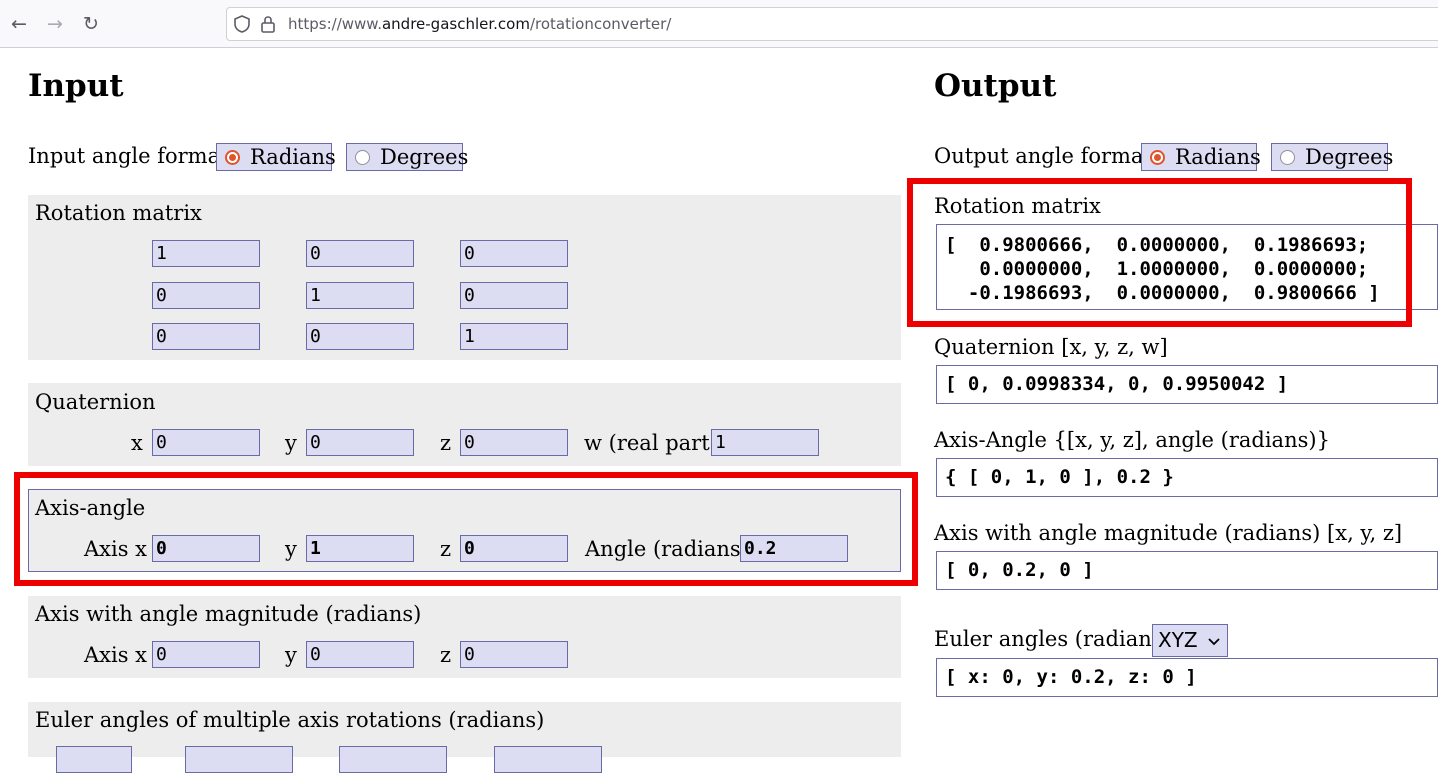  Describe the element at coordinates (548, 759) in the screenshot. I see `euler-multi-angle3-field` at that location.